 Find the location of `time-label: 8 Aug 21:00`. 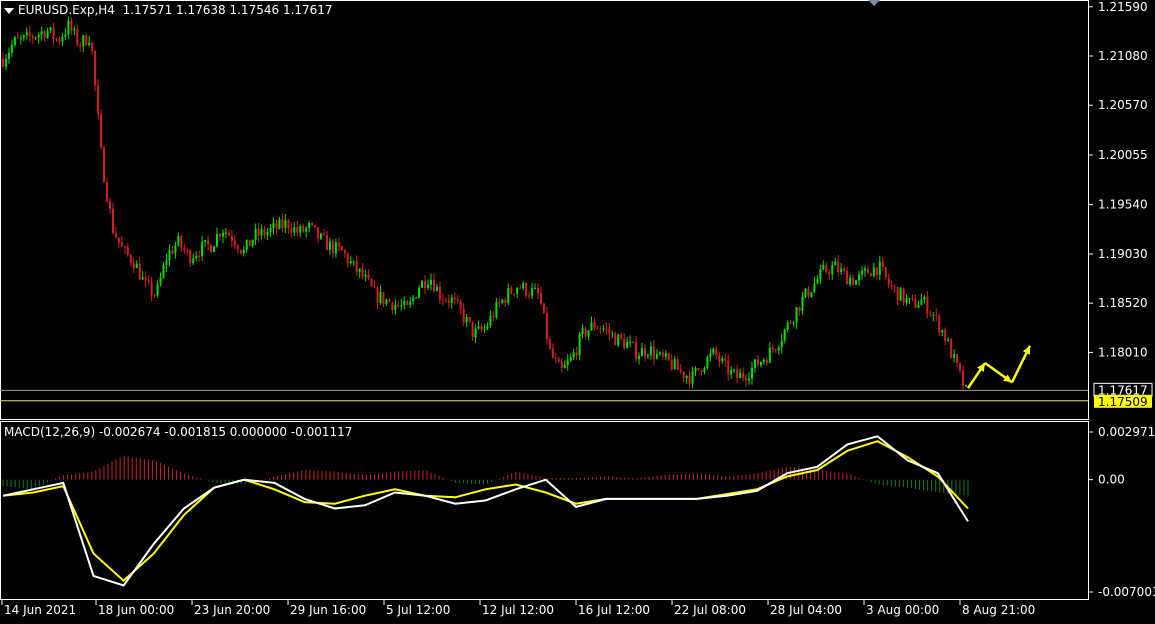

time-label: 8 Aug 21:00 is located at coordinates (998, 610).